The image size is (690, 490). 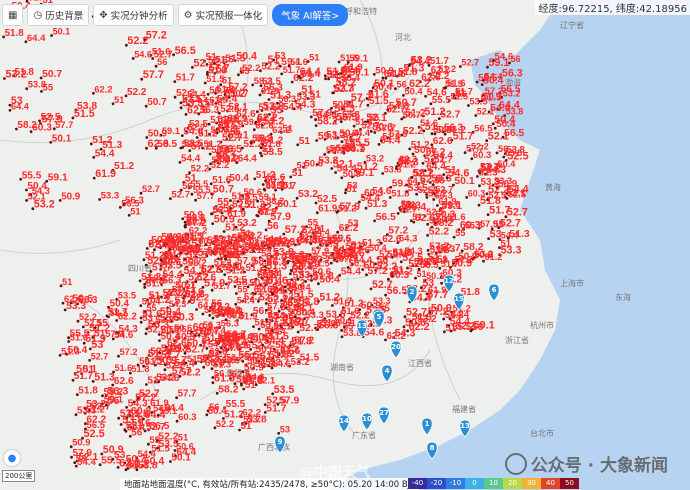 I want to click on station-temp-label: 56, so click(x=461, y=94).